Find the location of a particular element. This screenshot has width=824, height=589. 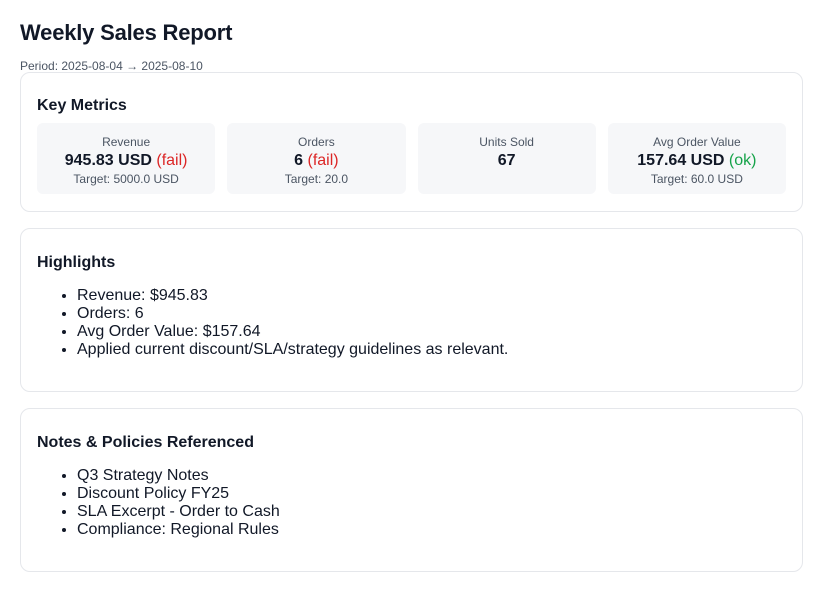

metric-value-text: 157.64 USD is located at coordinates (681, 160).